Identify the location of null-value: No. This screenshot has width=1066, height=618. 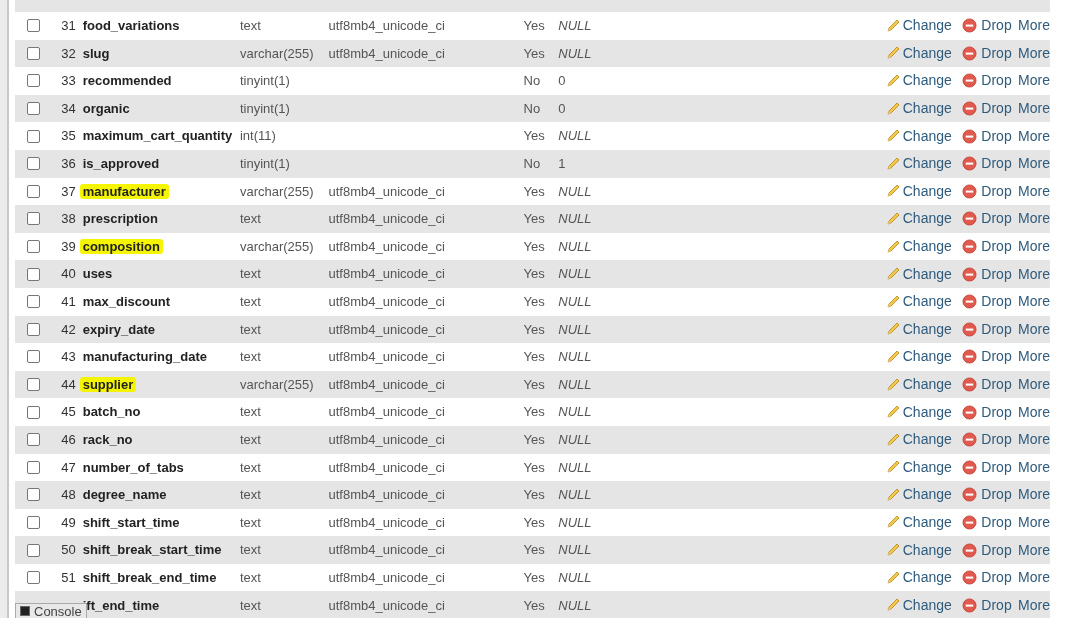
(532, 163).